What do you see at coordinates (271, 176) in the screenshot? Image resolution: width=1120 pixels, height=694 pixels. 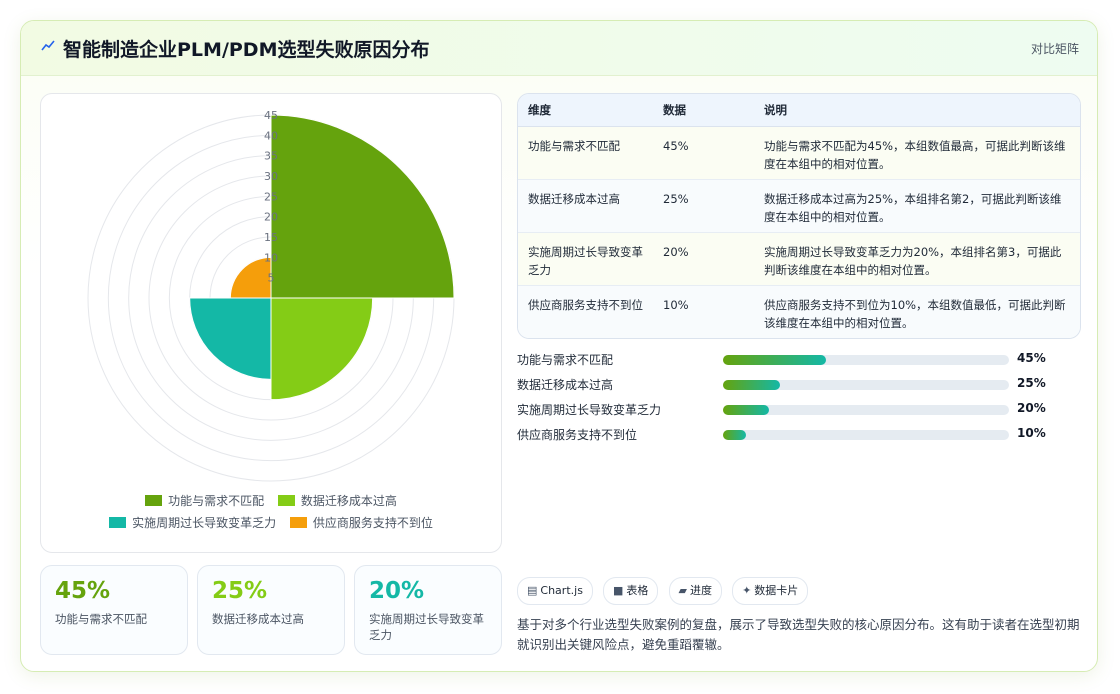 I see `tick-label: 30` at bounding box center [271, 176].